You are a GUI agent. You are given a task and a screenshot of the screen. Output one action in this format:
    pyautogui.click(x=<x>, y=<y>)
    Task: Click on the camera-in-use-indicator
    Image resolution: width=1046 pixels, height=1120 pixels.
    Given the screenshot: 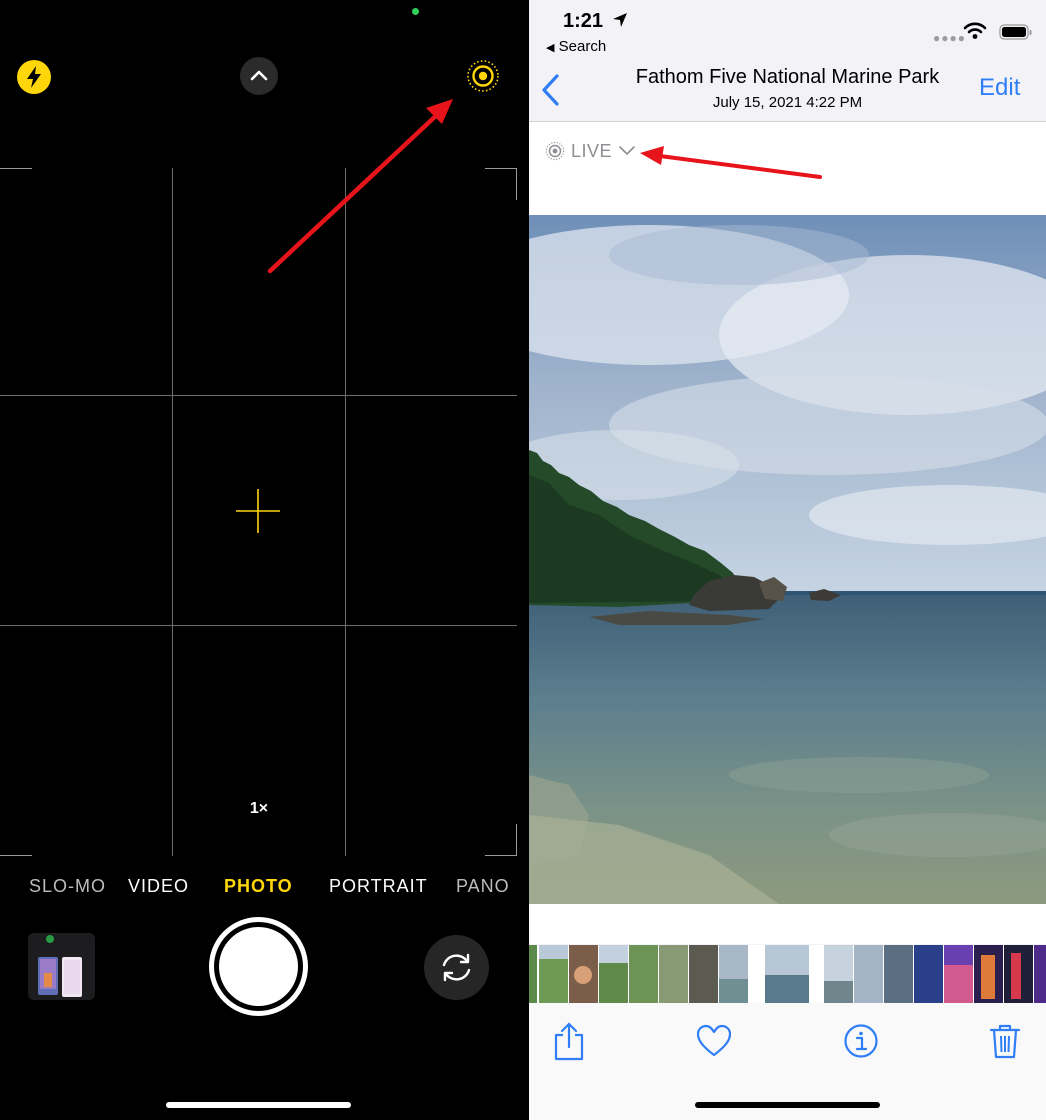 What is the action you would take?
    pyautogui.click(x=415, y=11)
    